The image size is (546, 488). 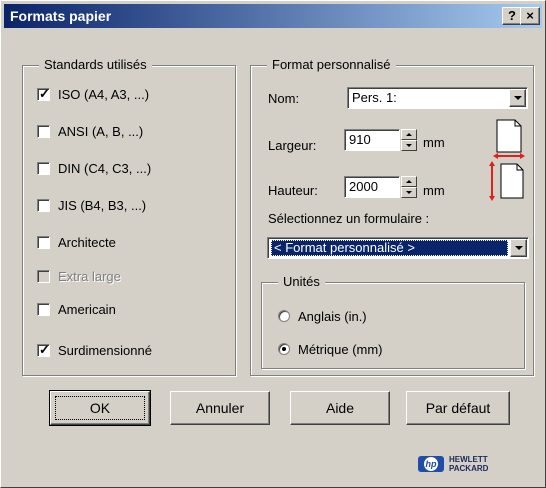 I want to click on cancel-button: Annuler, so click(x=220, y=408).